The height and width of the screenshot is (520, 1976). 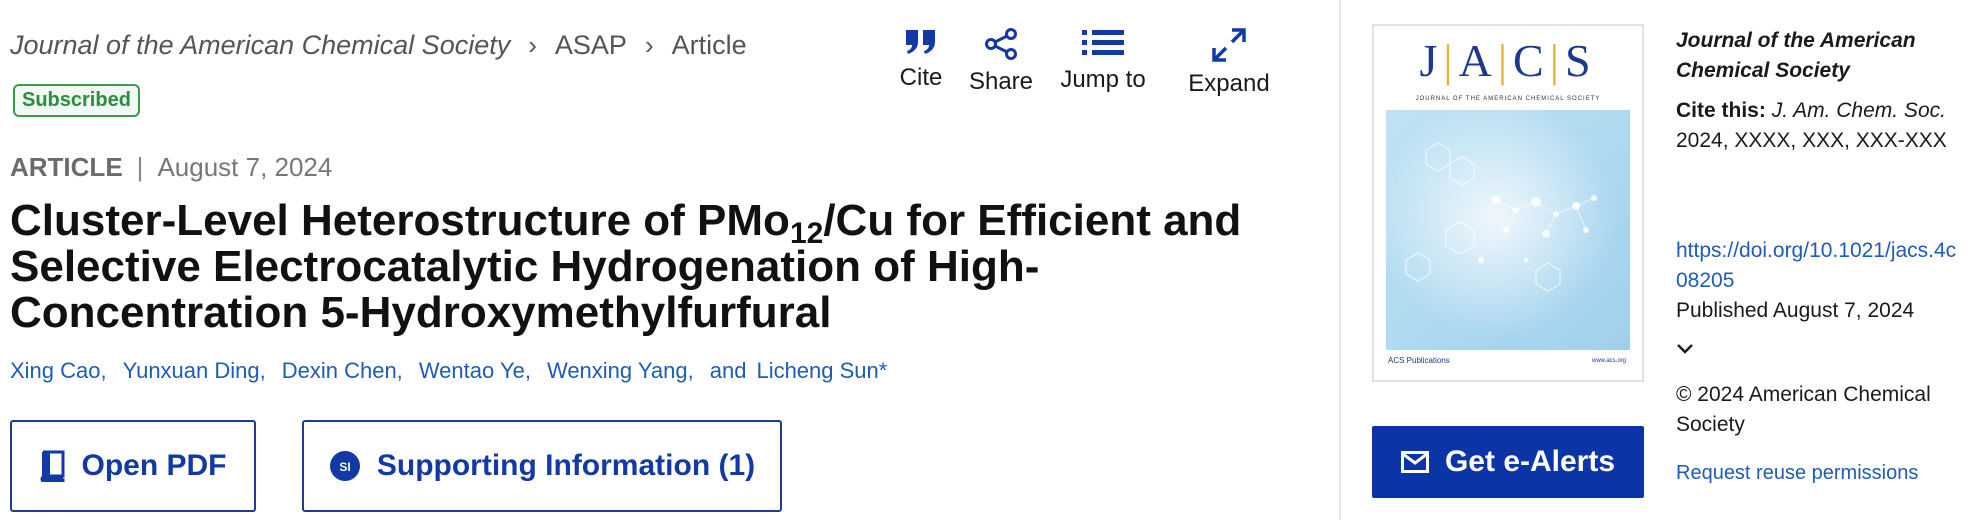 I want to click on book-icon, so click(x=52, y=466).